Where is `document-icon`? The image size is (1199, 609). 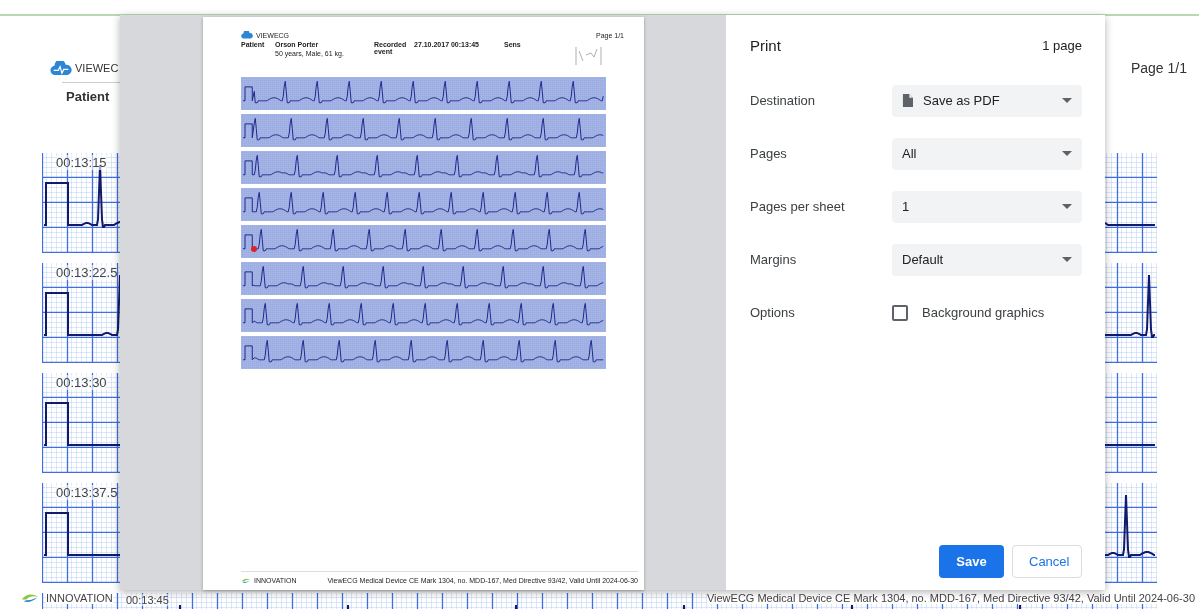 document-icon is located at coordinates (907, 100).